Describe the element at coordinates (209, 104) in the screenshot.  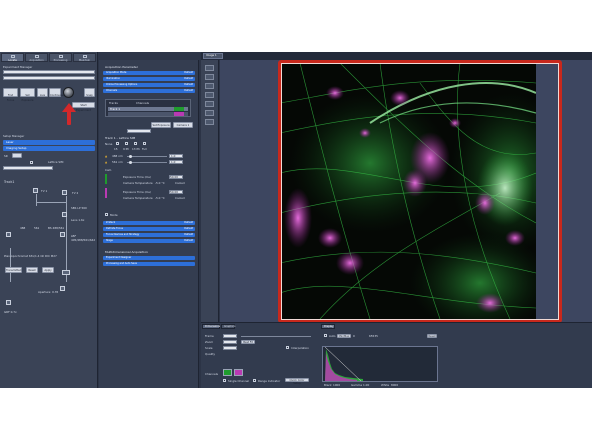
I see `view-ortho-icon` at that location.